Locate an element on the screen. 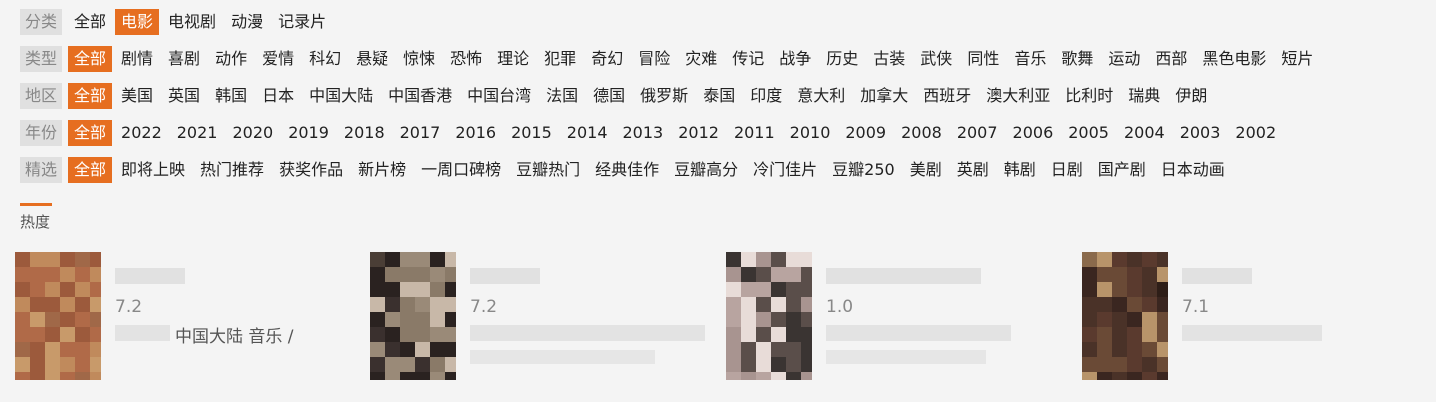 This screenshot has width=1436, height=402. filter-option: 2016 is located at coordinates (475, 133).